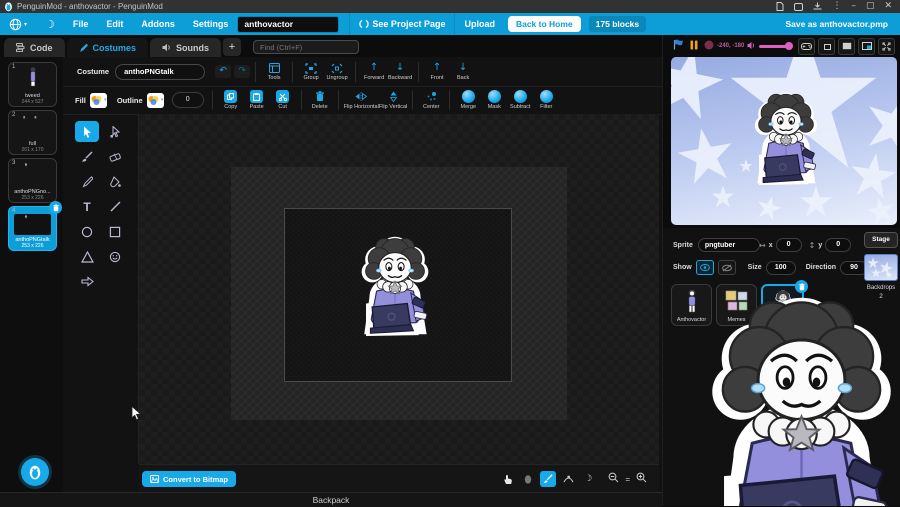  I want to click on backdrop-thumbnail, so click(881, 267).